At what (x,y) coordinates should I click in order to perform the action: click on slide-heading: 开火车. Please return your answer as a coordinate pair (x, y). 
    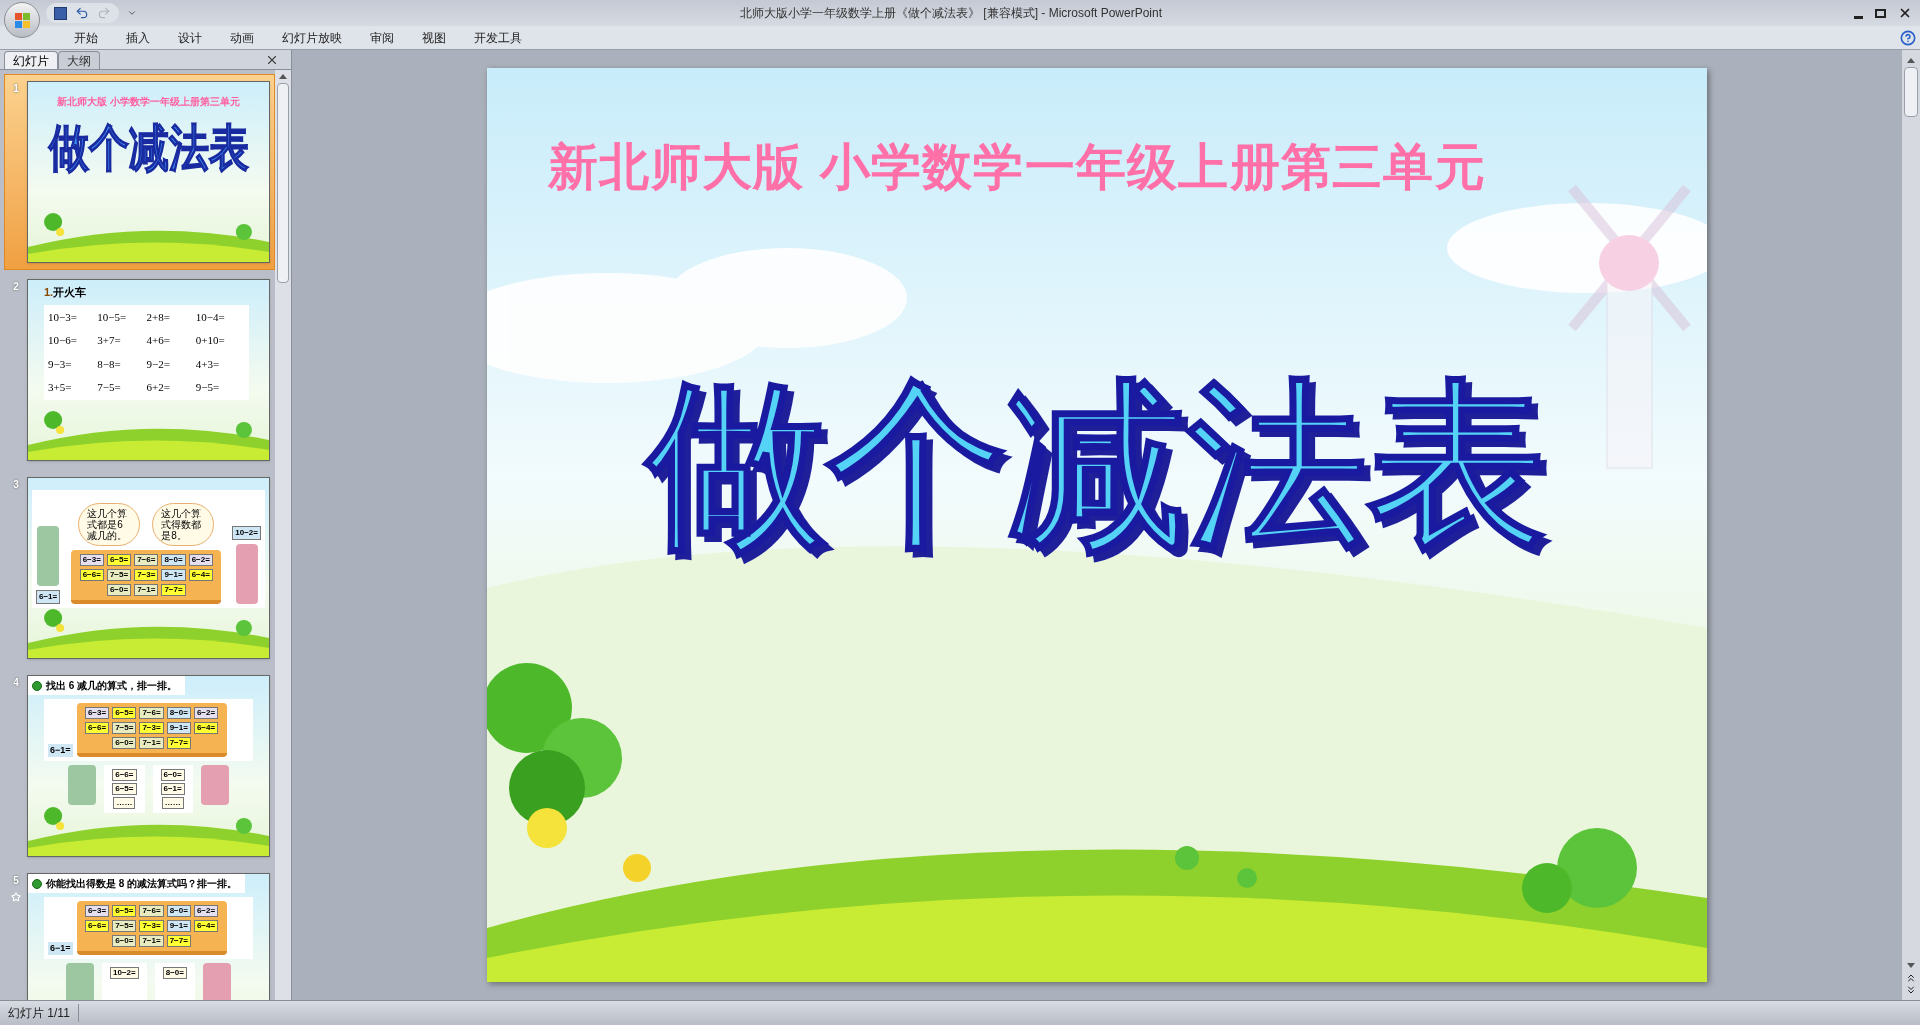
    Looking at the image, I should click on (70, 292).